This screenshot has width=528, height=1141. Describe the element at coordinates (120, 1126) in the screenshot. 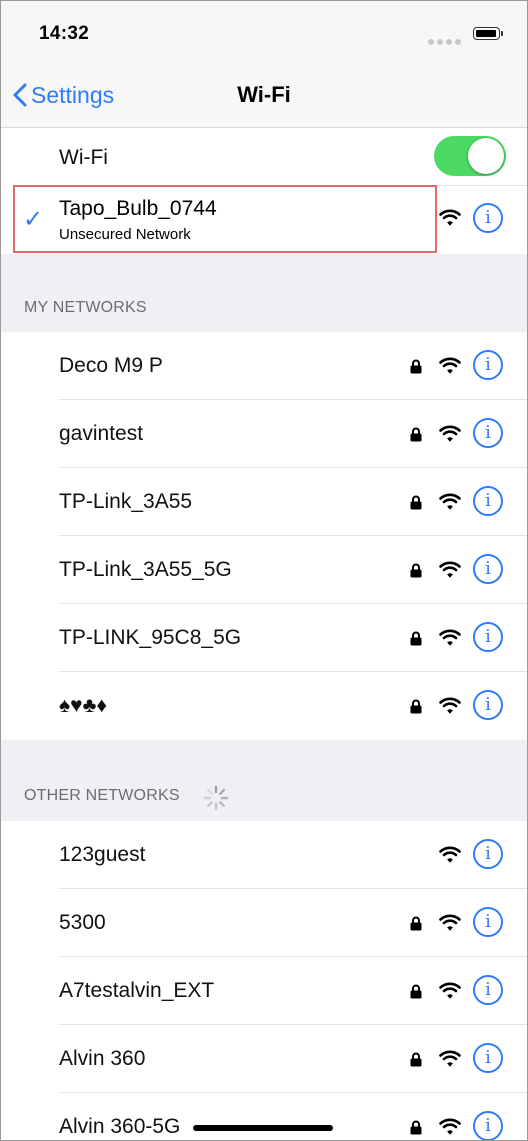

I see `network-name: Alvin 360-5G` at that location.